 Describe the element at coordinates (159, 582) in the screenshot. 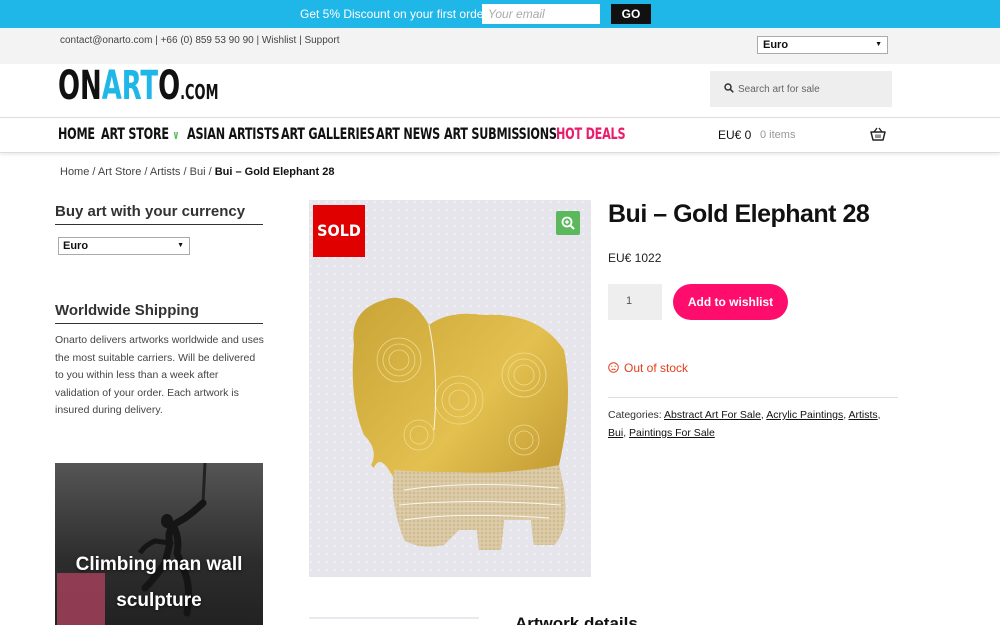

I see `promo-card-title: Climbing man wall sculpture` at that location.